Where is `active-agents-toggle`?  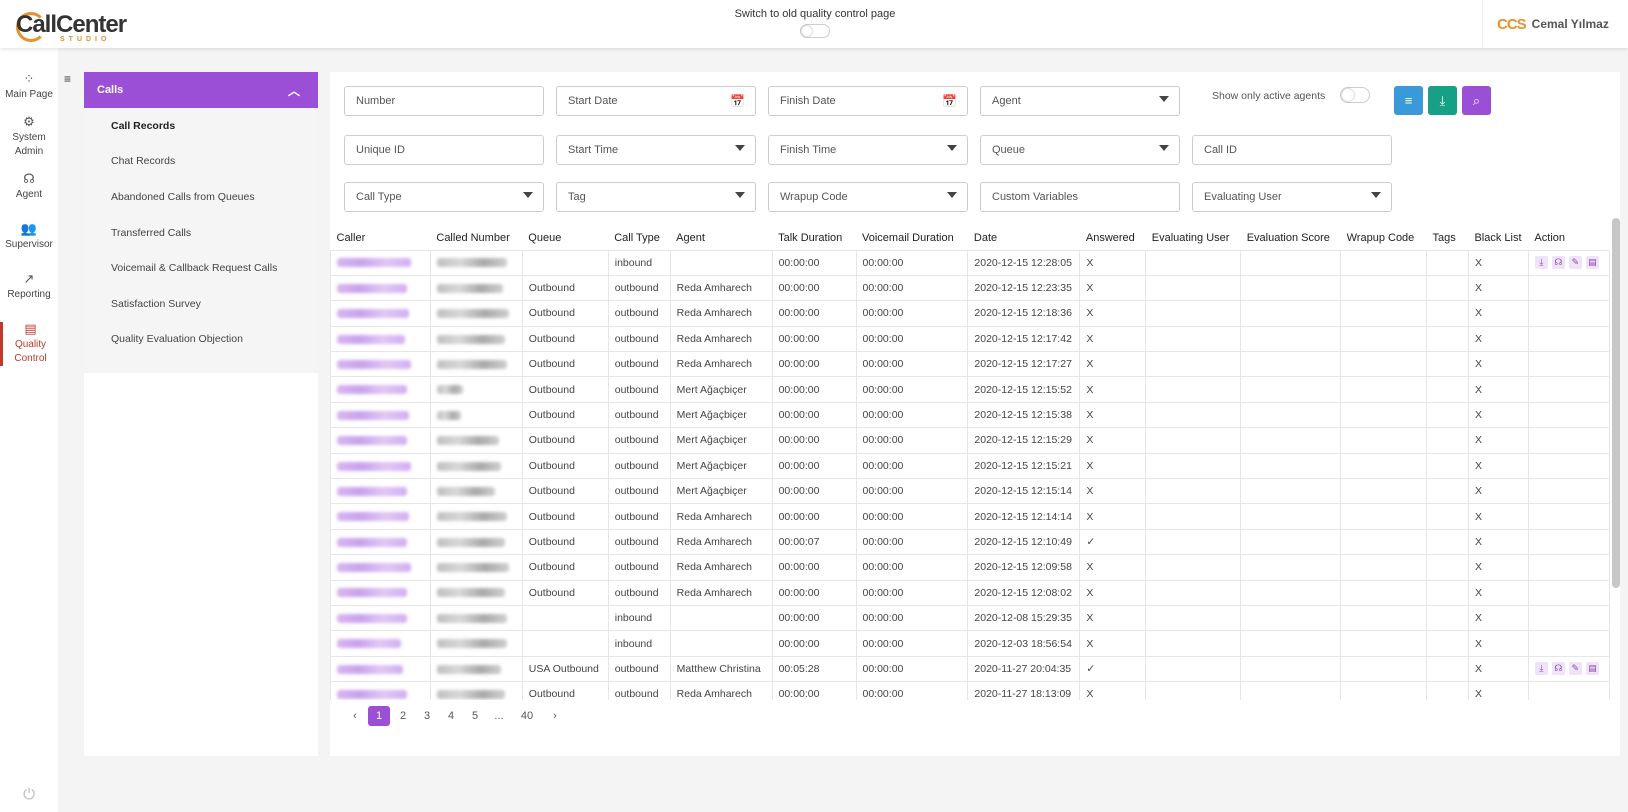
active-agents-toggle is located at coordinates (1355, 95).